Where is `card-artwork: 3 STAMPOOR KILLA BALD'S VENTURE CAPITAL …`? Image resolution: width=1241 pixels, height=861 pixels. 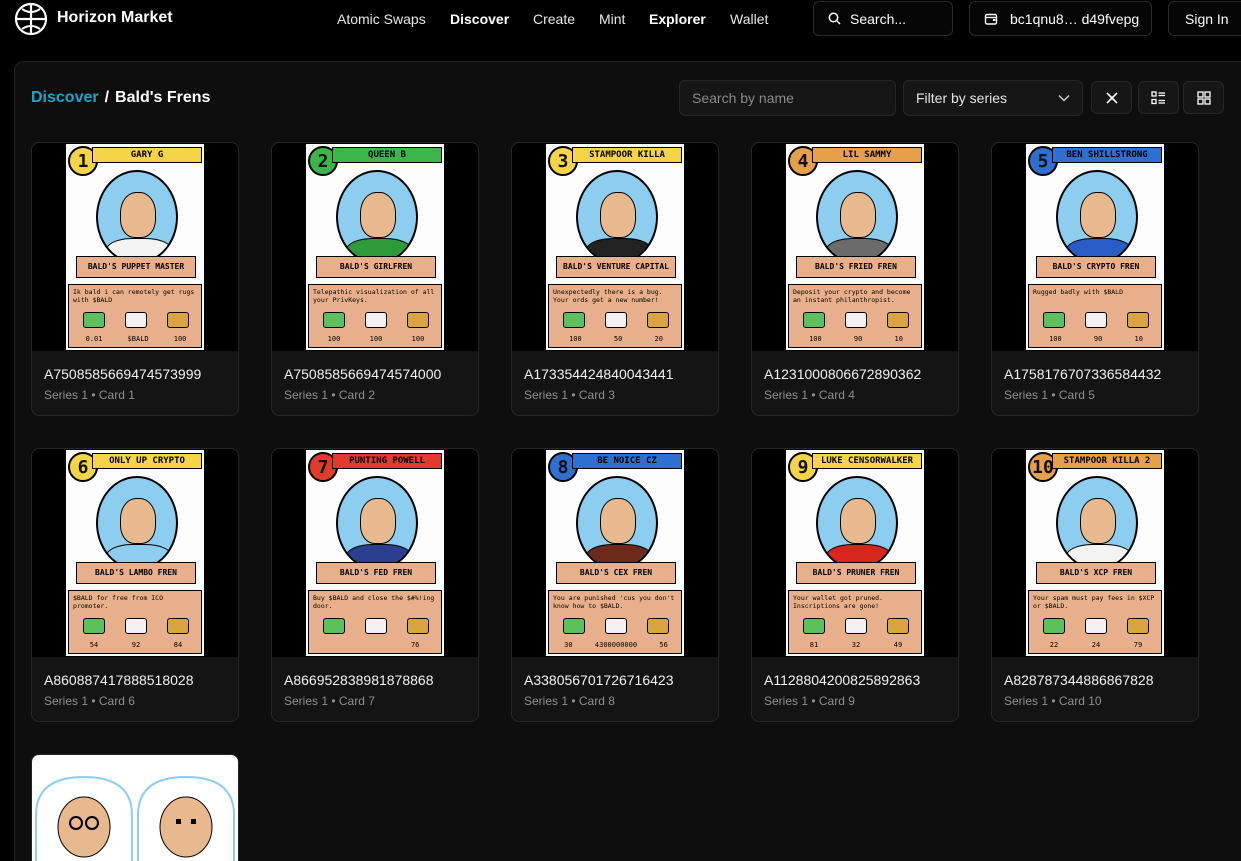
card-artwork: 3 STAMPOOR KILLA BALD'S VENTURE CAPITAL … is located at coordinates (615, 247).